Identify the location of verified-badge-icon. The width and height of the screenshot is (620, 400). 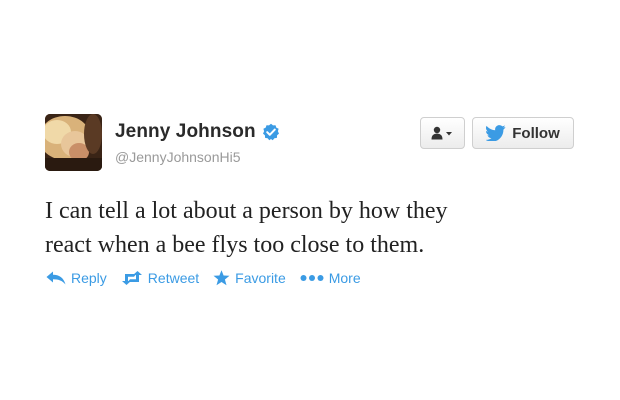
(270, 132).